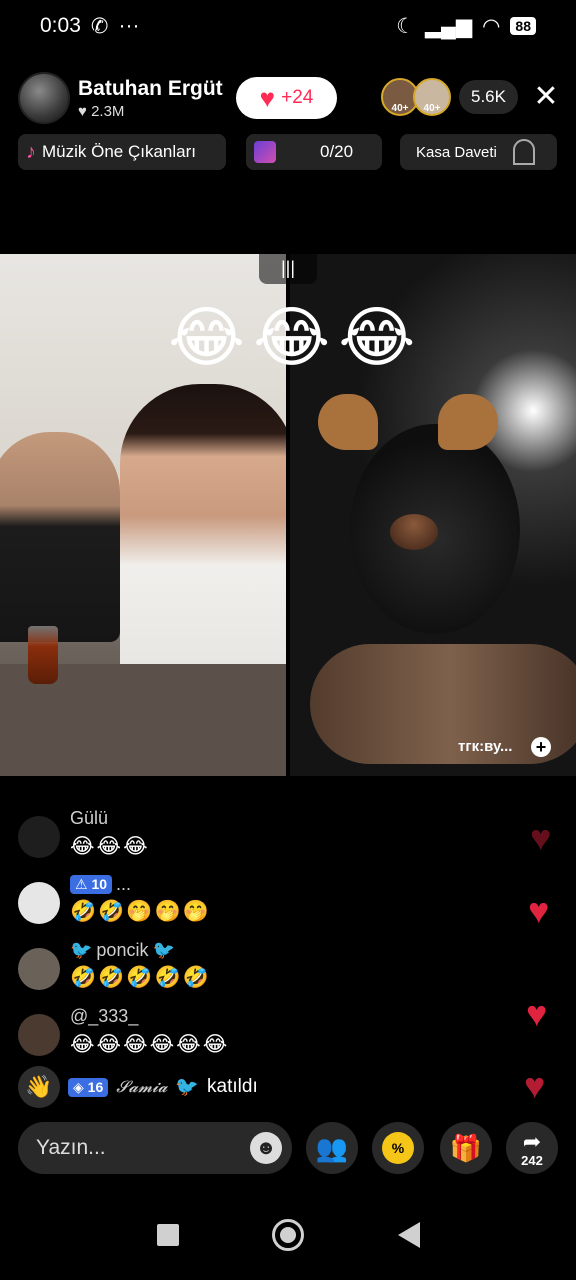  Describe the element at coordinates (288, 1235) in the screenshot. I see `home-icon` at that location.